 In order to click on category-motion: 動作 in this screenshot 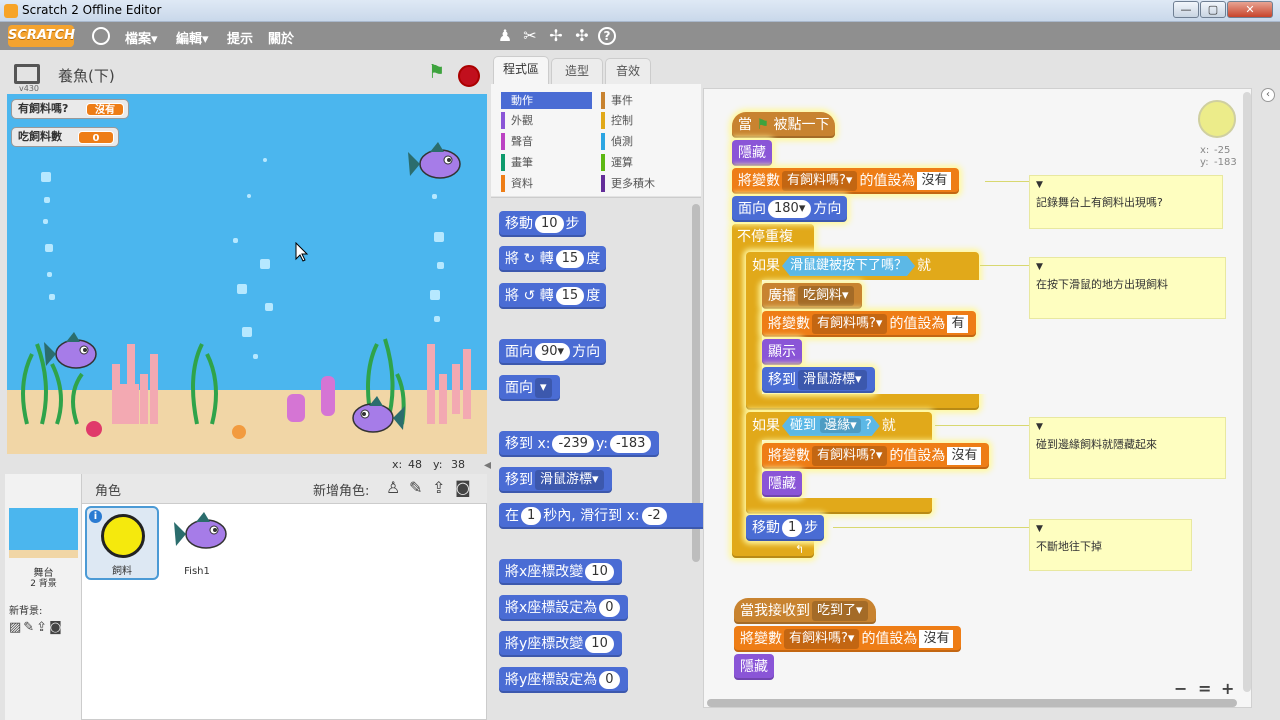, I will do `click(546, 100)`.